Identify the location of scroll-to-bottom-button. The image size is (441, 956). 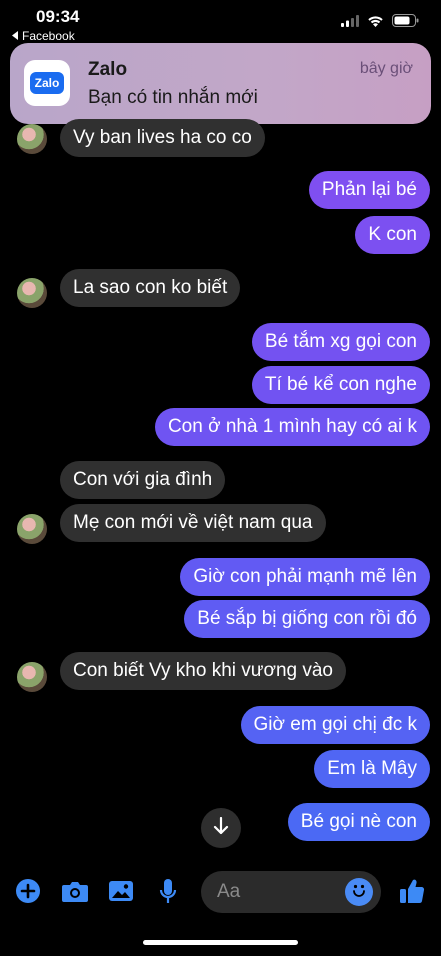
(221, 828).